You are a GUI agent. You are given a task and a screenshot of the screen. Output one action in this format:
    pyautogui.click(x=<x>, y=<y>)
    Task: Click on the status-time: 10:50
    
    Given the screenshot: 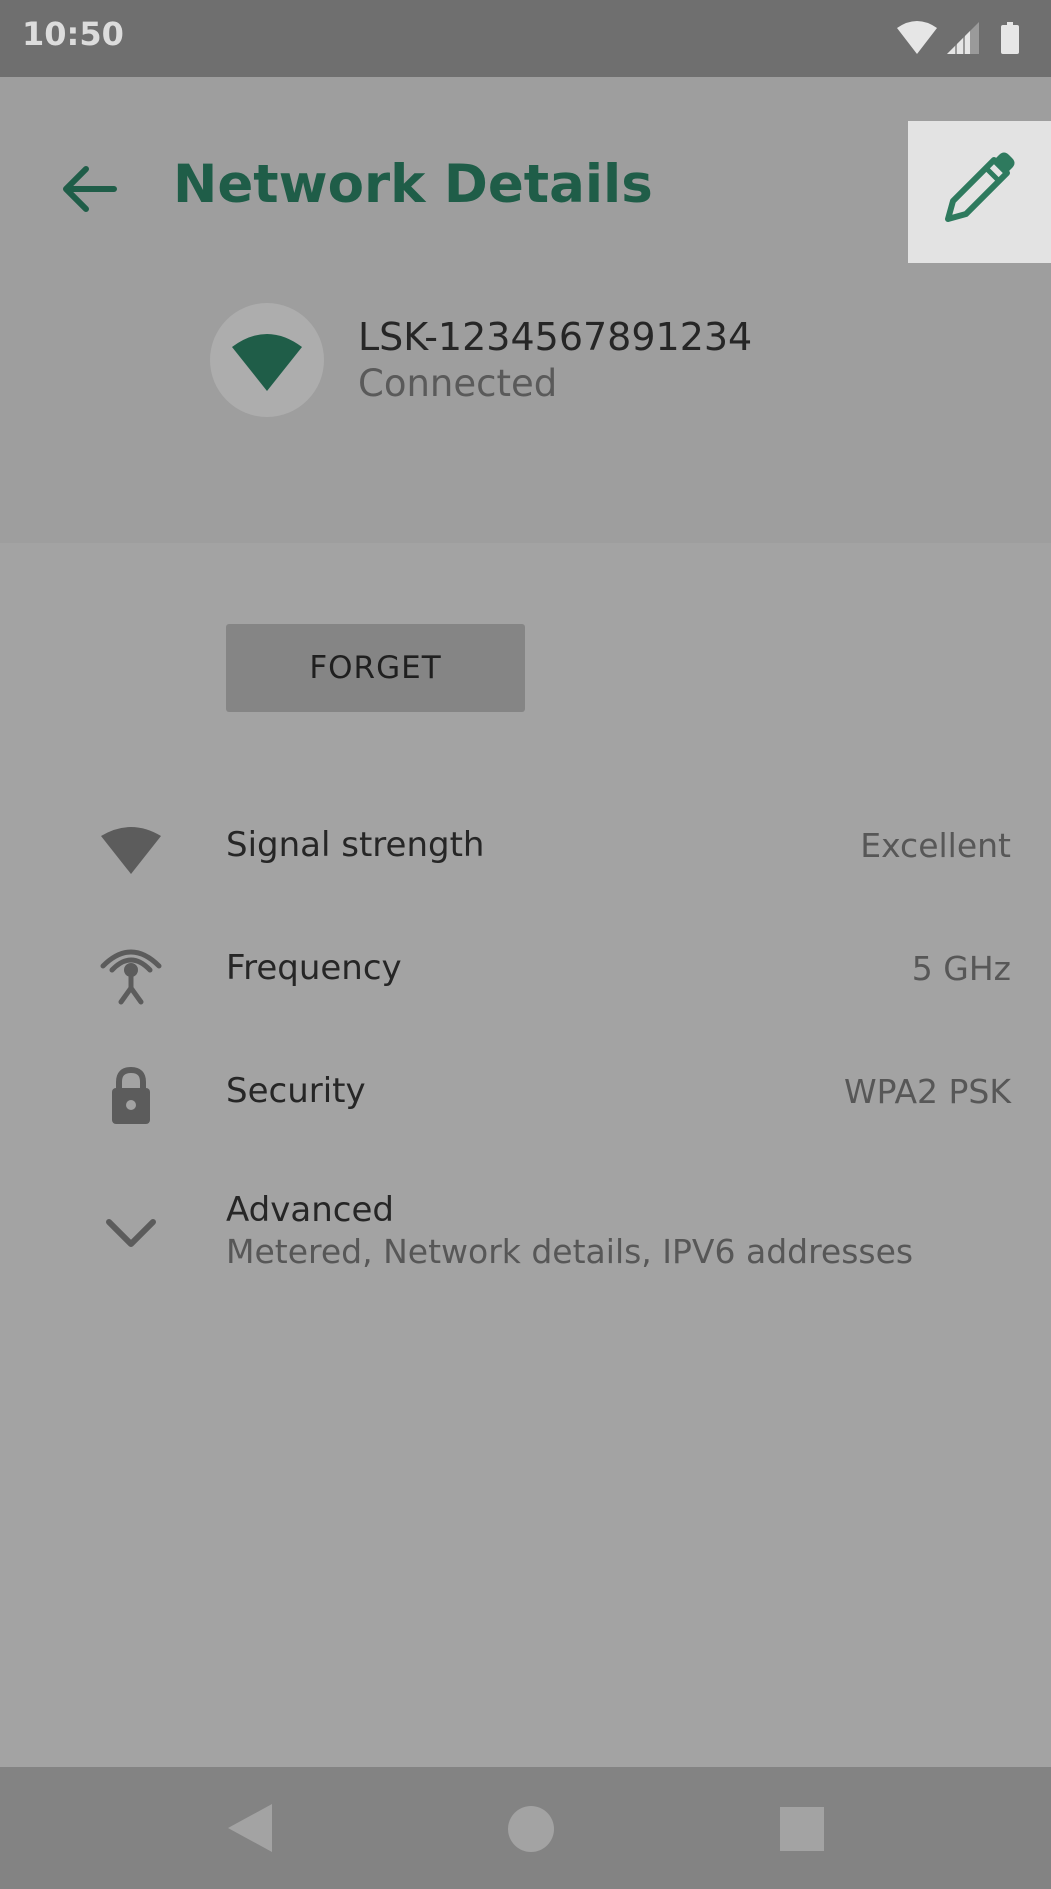 What is the action you would take?
    pyautogui.click(x=73, y=34)
    